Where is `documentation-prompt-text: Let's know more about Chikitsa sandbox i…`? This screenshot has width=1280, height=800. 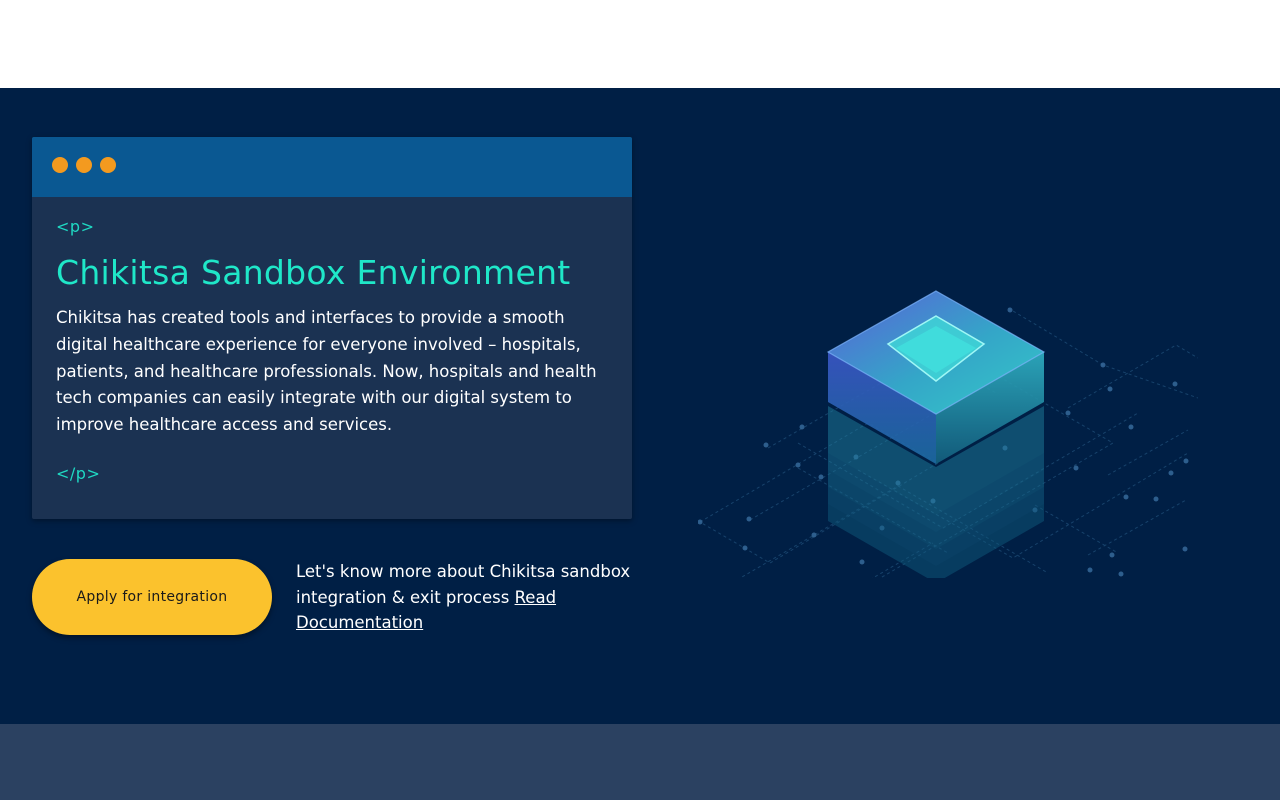 documentation-prompt-text: Let's know more about Chikitsa sandbox i… is located at coordinates (463, 584).